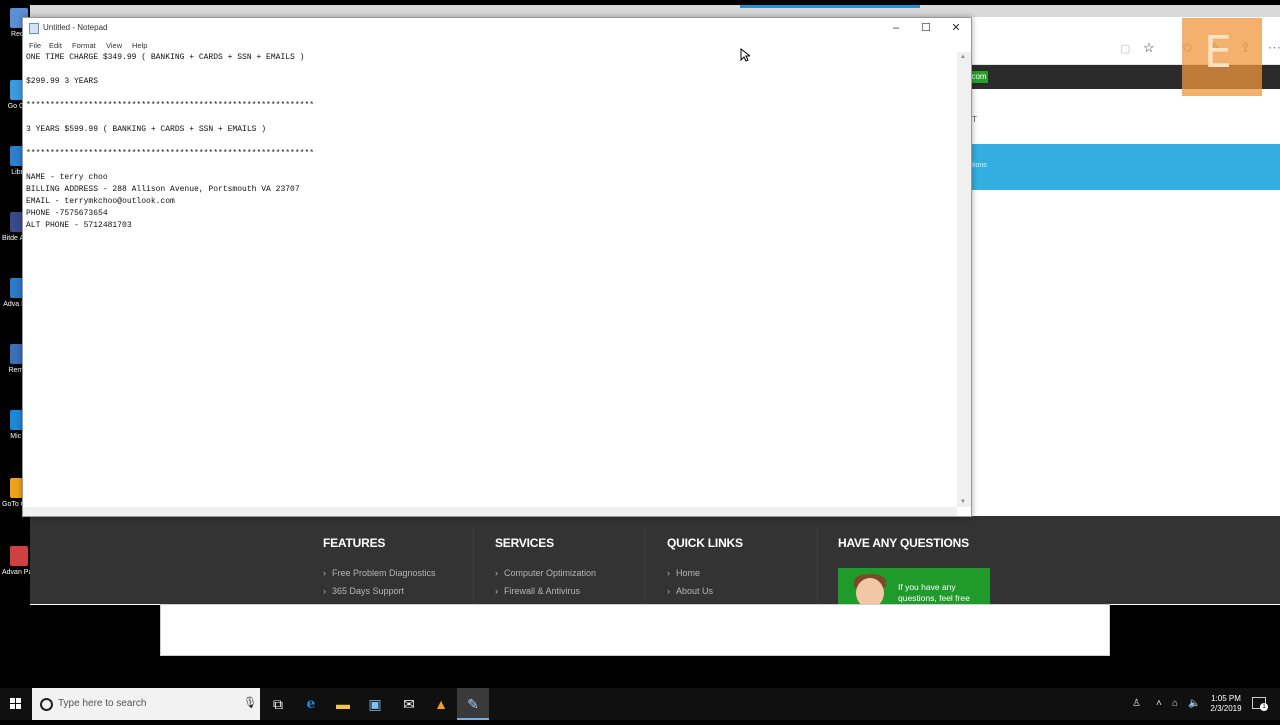 The image size is (1280, 725). Describe the element at coordinates (974, 119) in the screenshot. I see `site-nav-fragment: T` at that location.